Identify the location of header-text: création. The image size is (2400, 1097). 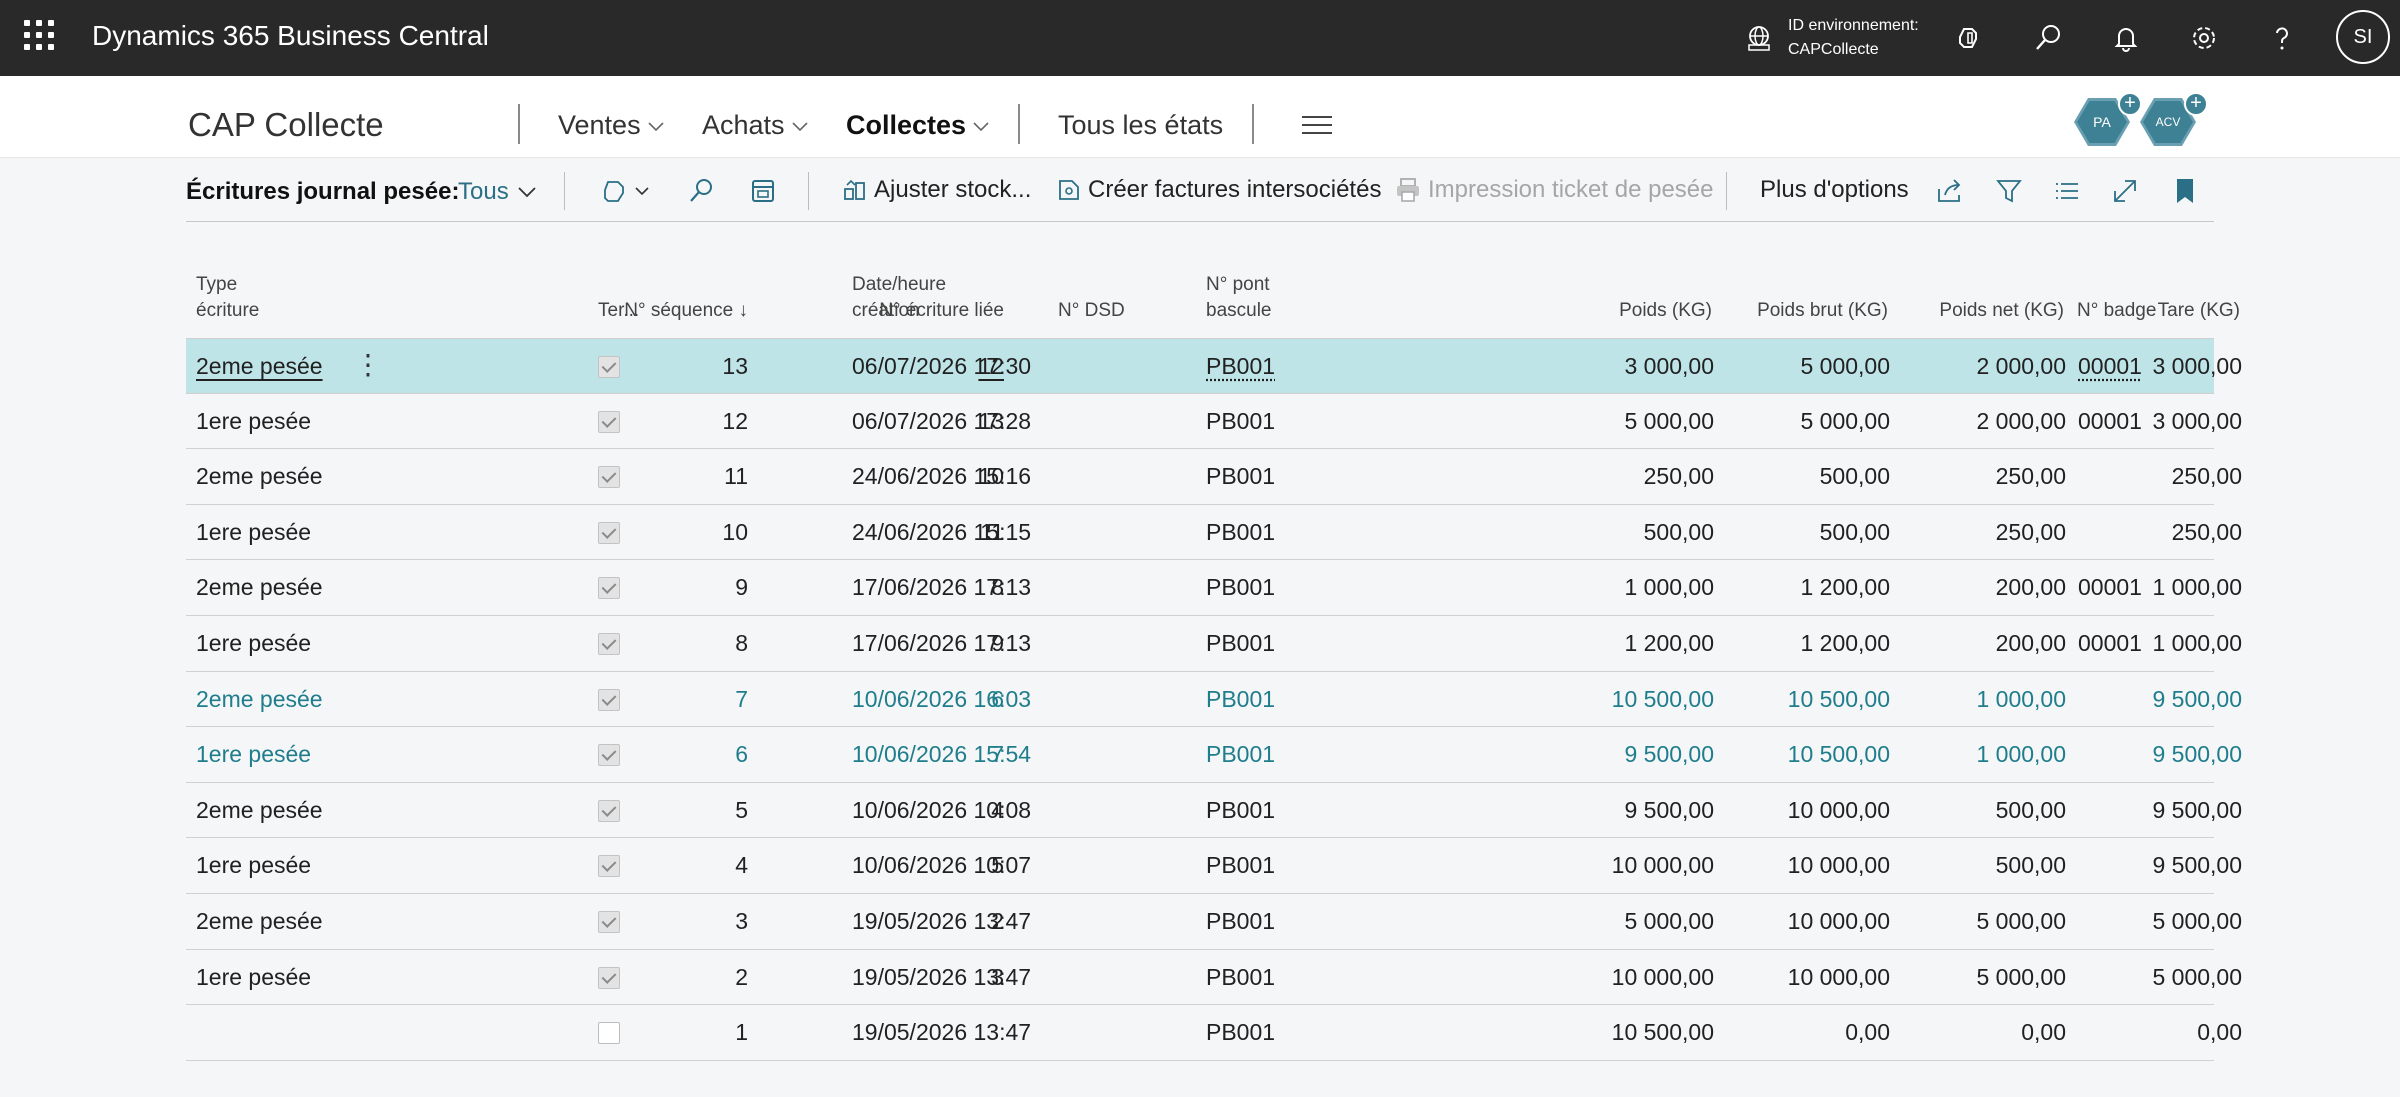
(886, 310).